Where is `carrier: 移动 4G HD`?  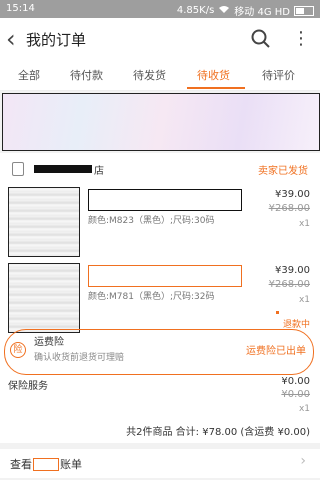 carrier: 移动 4G HD is located at coordinates (262, 12).